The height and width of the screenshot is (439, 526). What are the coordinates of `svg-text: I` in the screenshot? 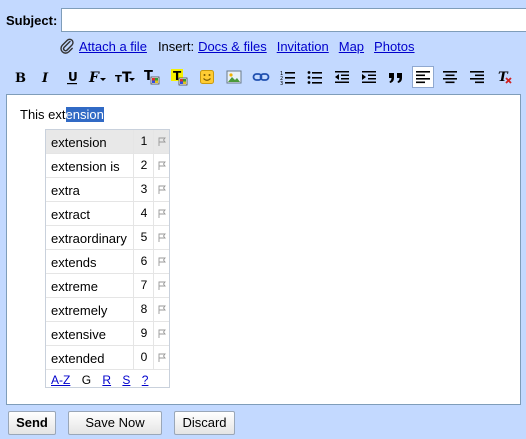 It's located at (45, 78).